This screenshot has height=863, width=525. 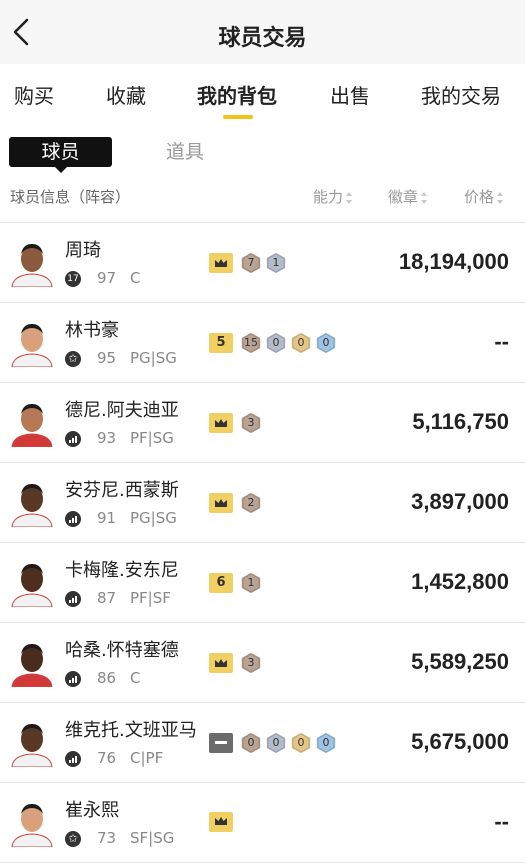 I want to click on tab-sell: 出售, so click(x=350, y=94).